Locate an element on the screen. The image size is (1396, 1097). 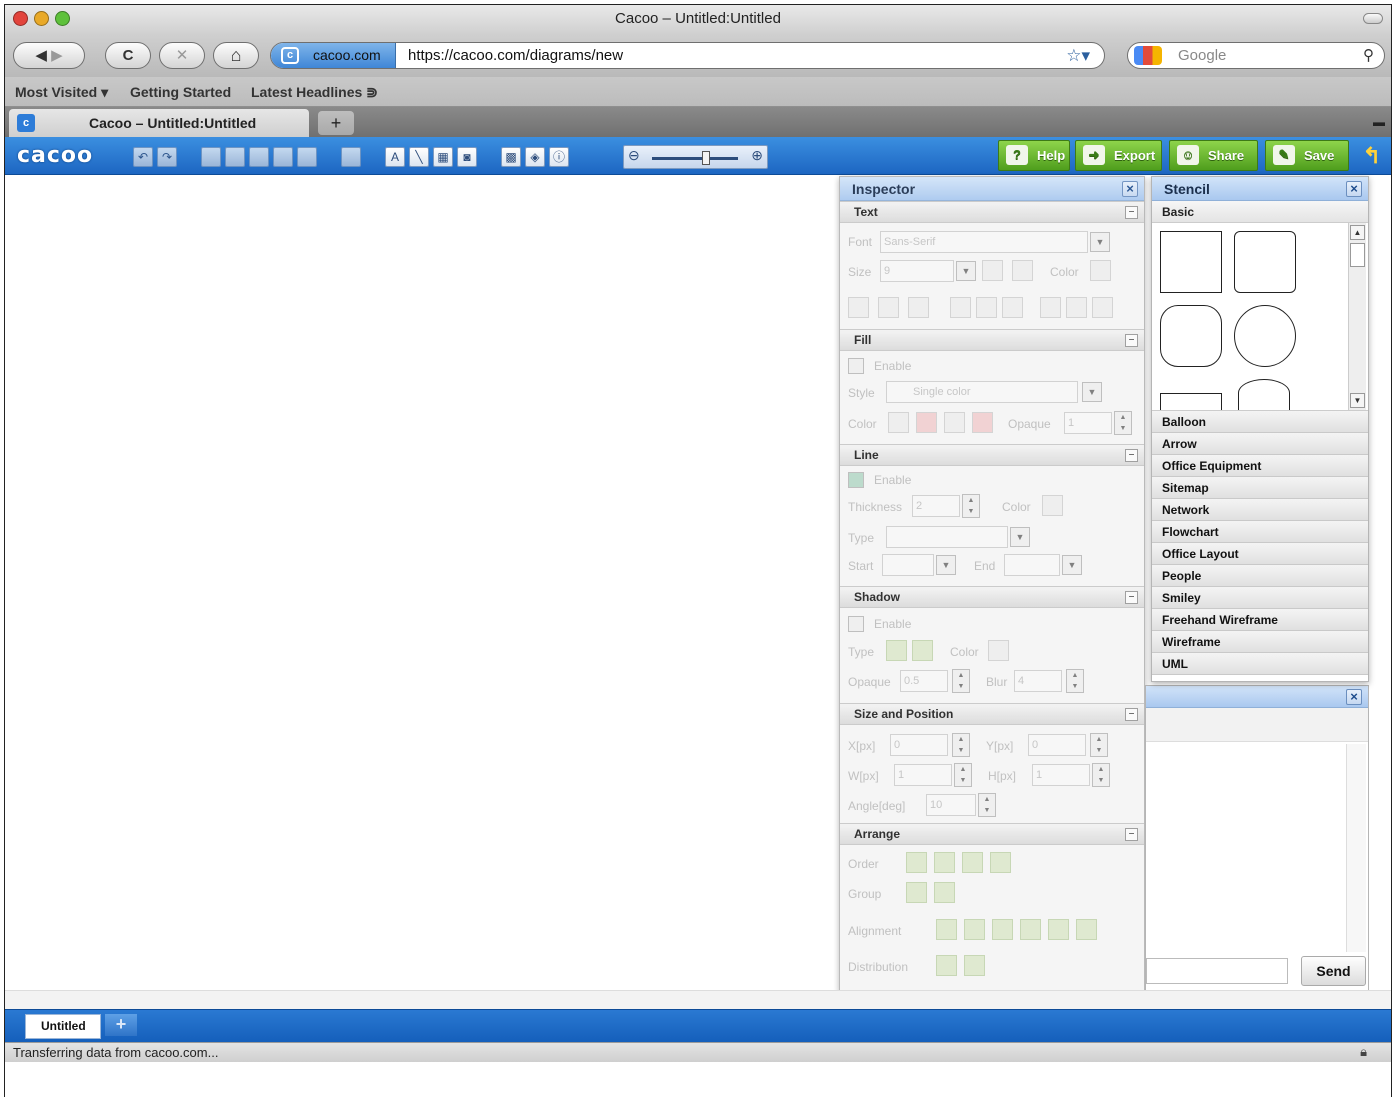
stencil-scrollbar: ▲ ▼ is located at coordinates (1357, 316).